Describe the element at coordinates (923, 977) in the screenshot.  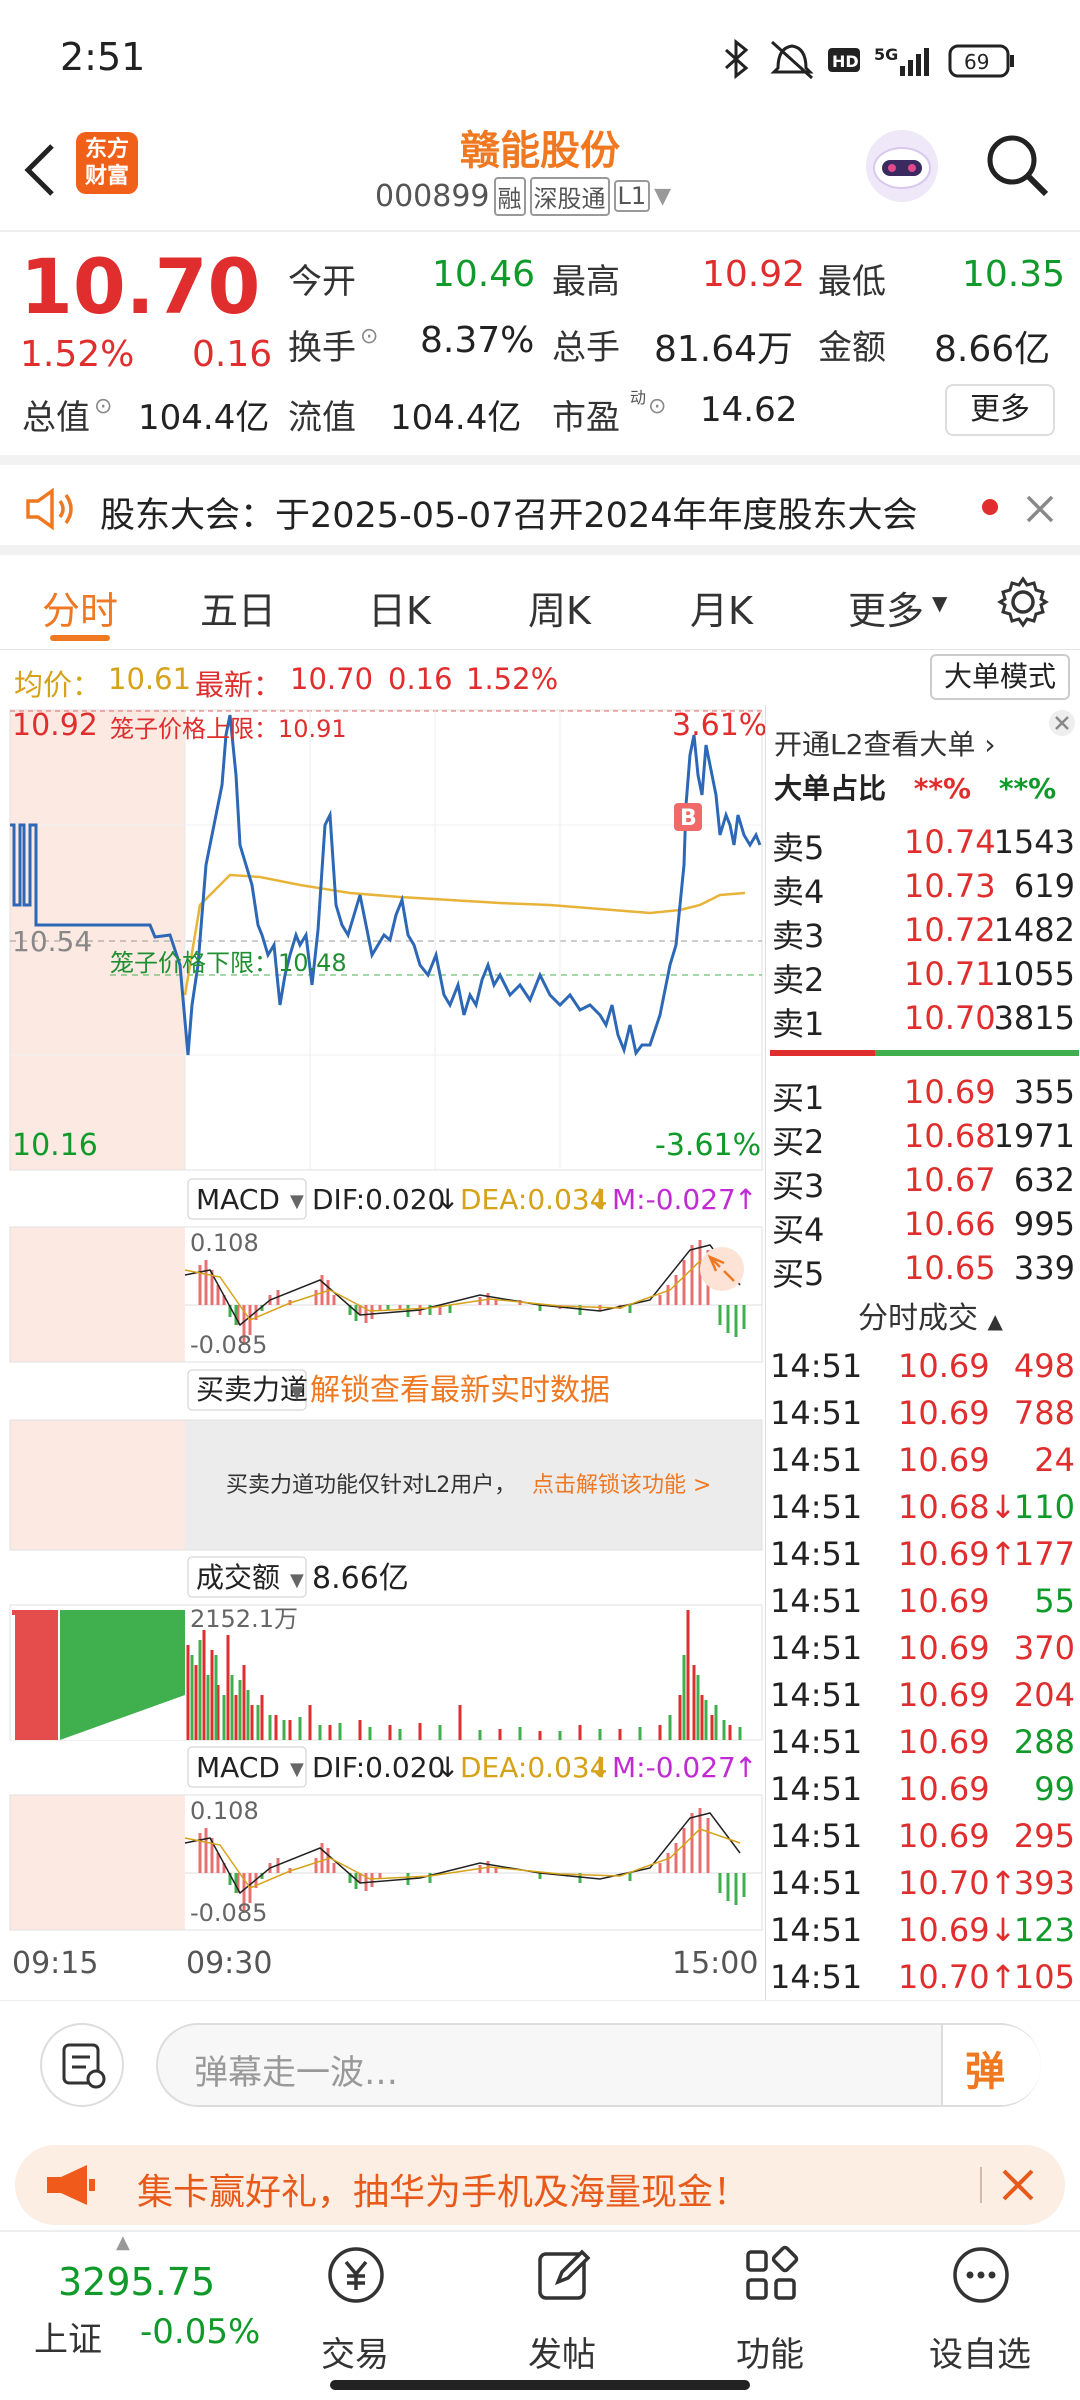
I see `ask-row: 卖2 10.71 1055` at that location.